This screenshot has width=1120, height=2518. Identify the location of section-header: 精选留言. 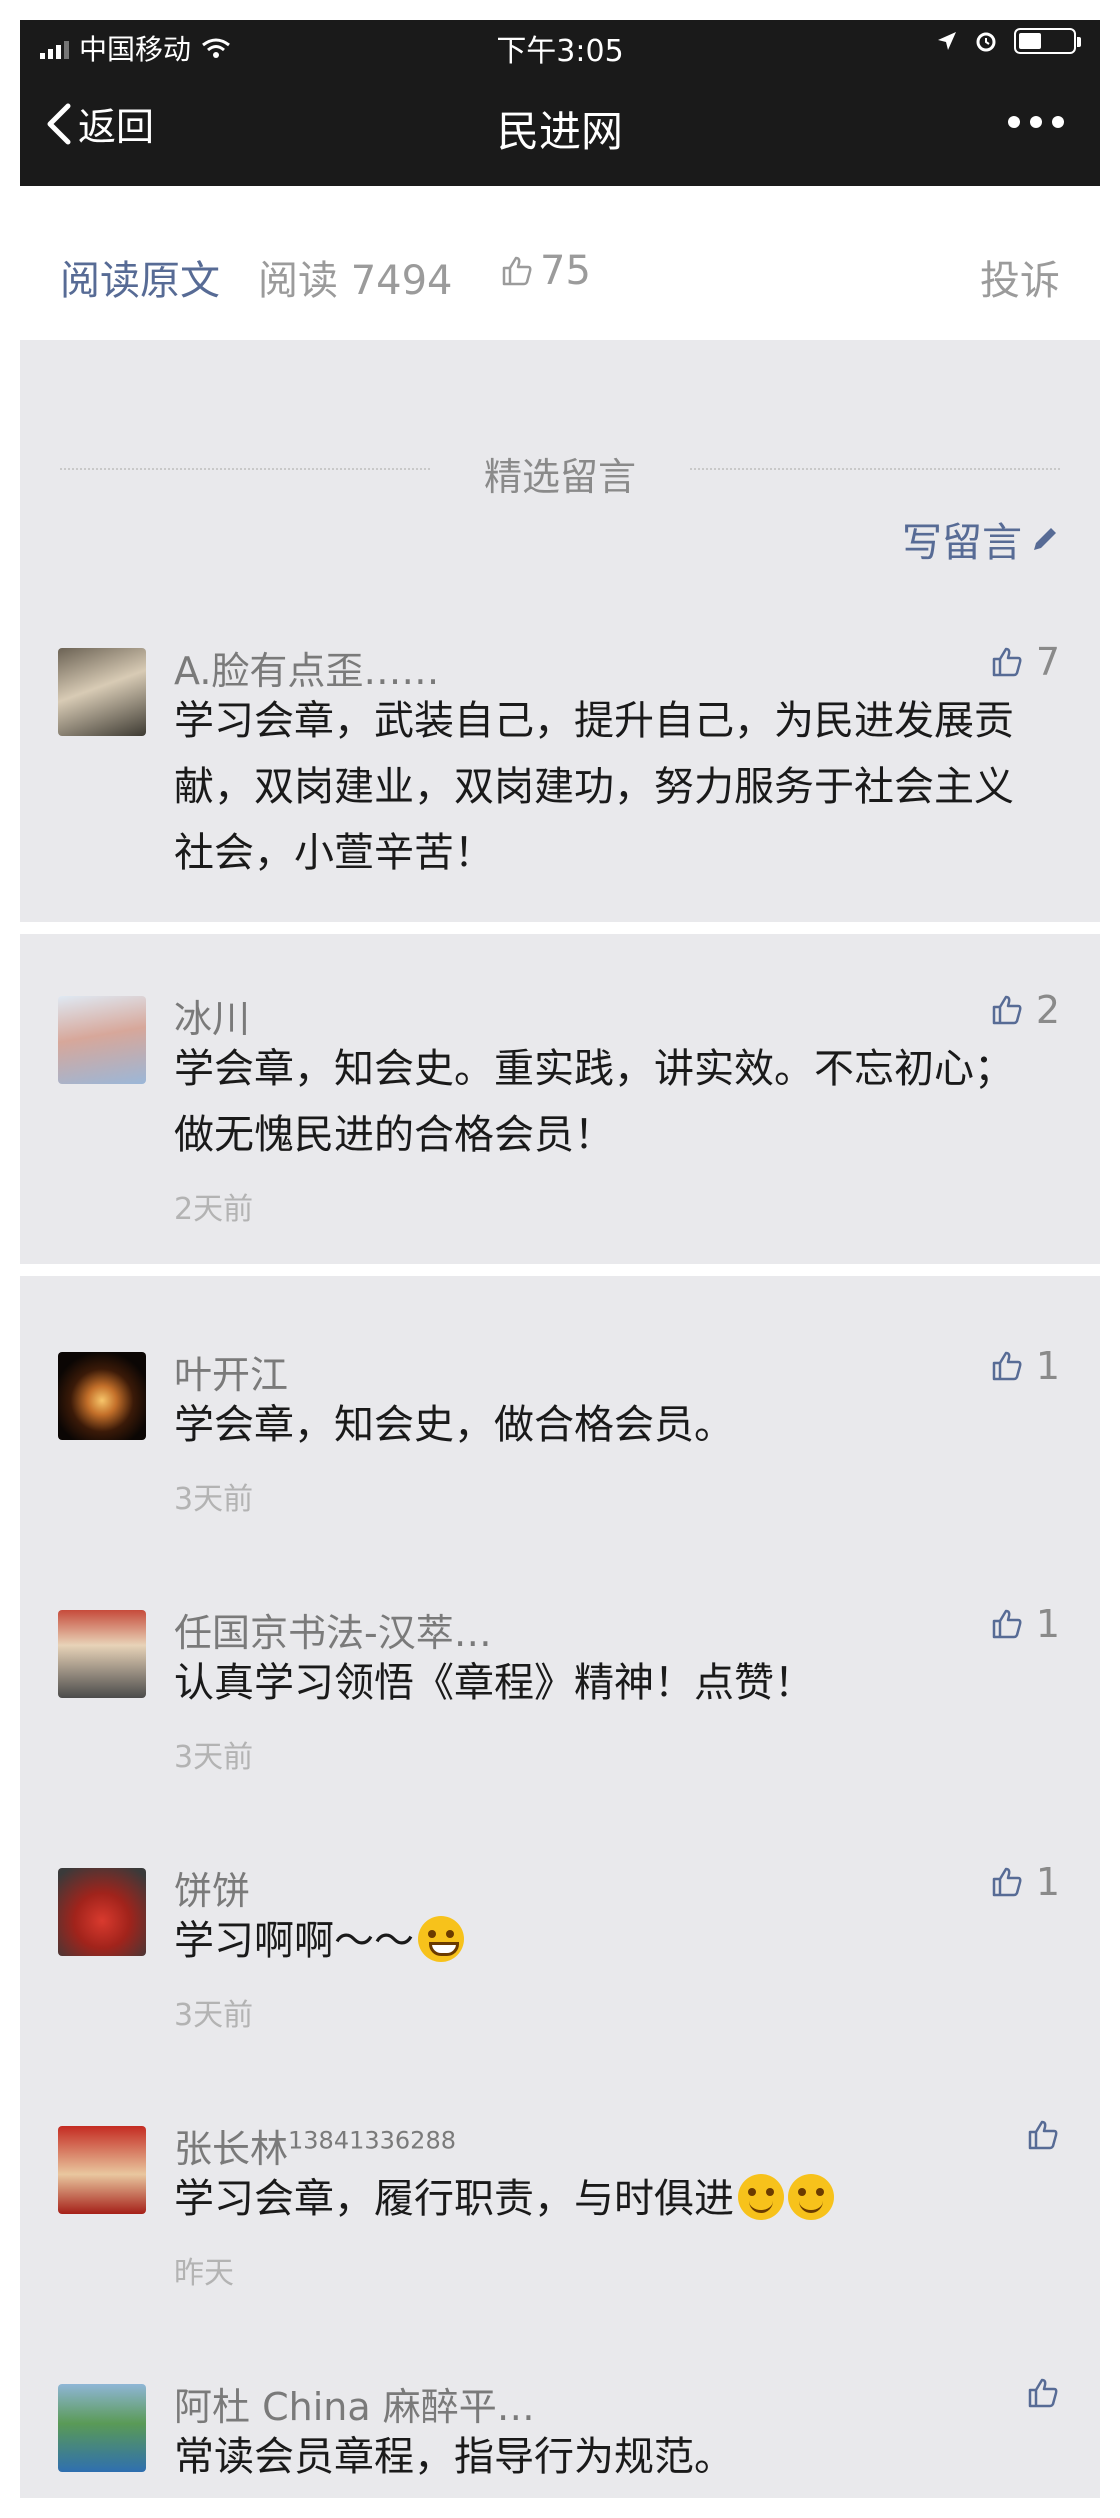
(560, 472).